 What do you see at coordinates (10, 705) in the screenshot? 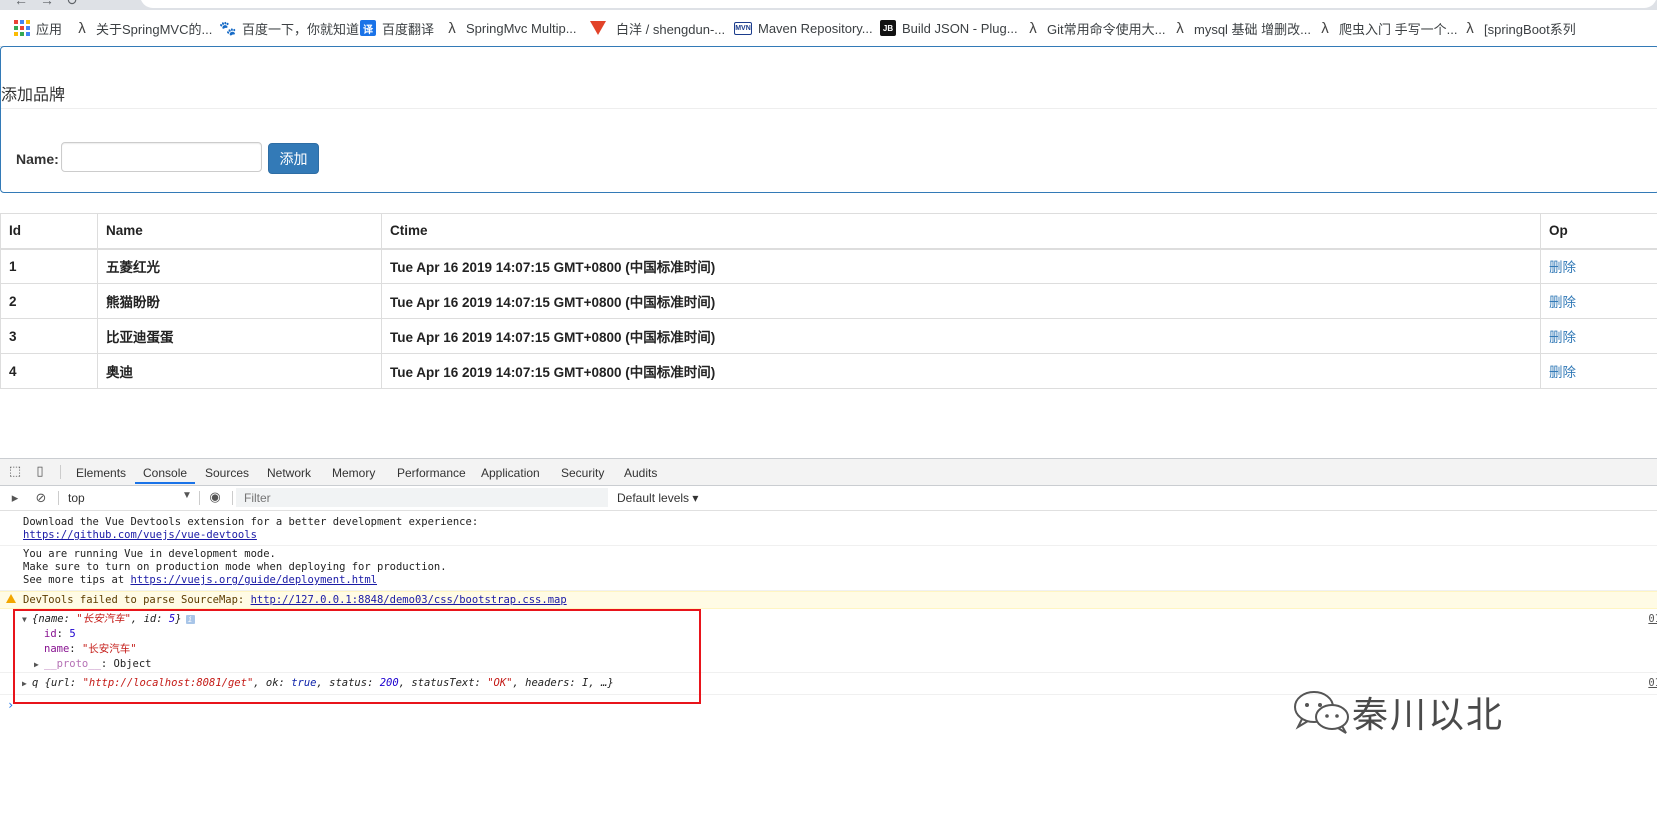
I see `console-prompt-icon: ›` at bounding box center [10, 705].